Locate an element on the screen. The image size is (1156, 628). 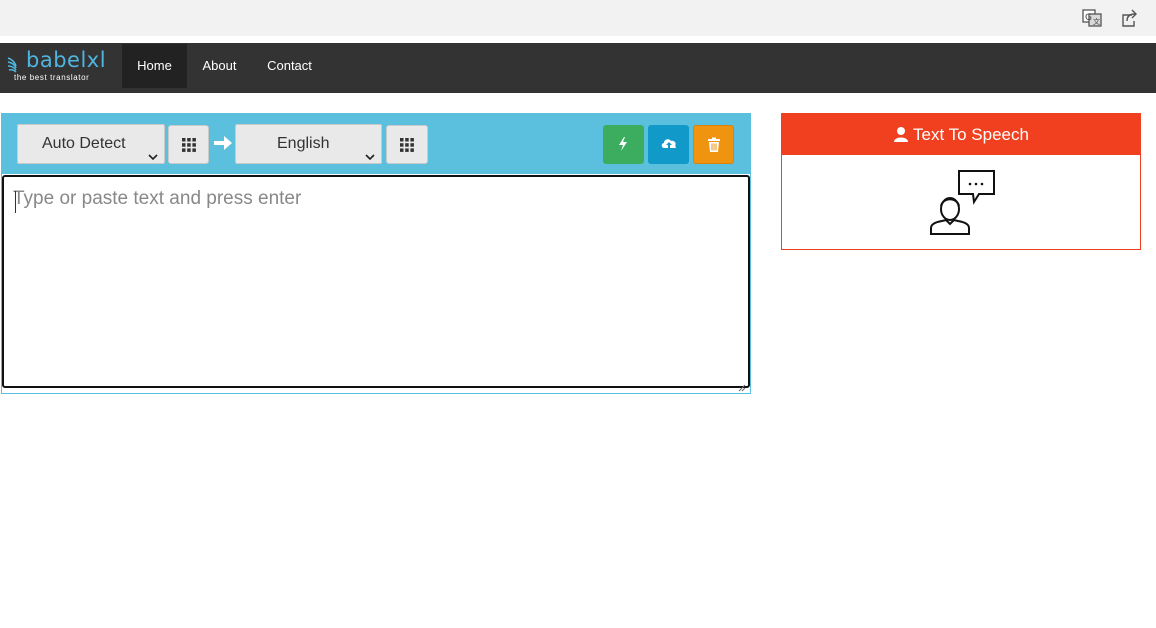
svg-text: 文 is located at coordinates (1096, 21).